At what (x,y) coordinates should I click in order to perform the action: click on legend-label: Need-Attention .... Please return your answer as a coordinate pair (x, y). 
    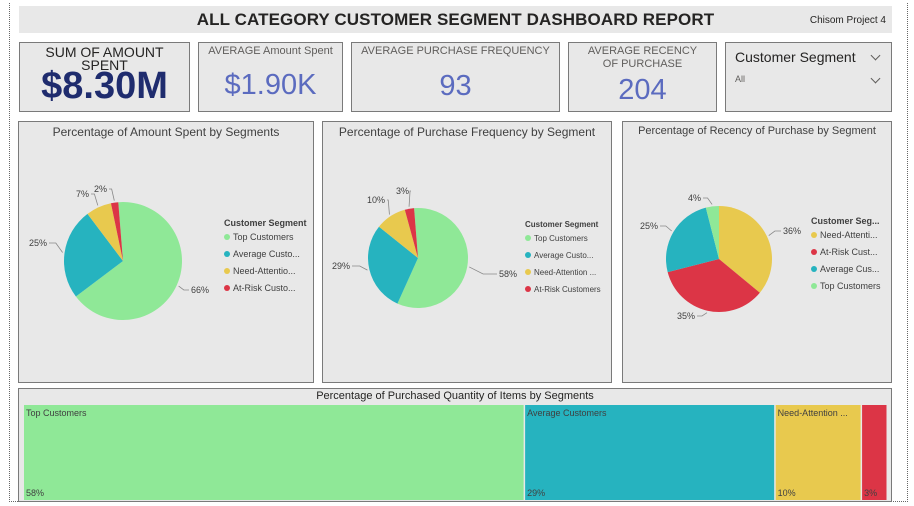
    Looking at the image, I should click on (565, 272).